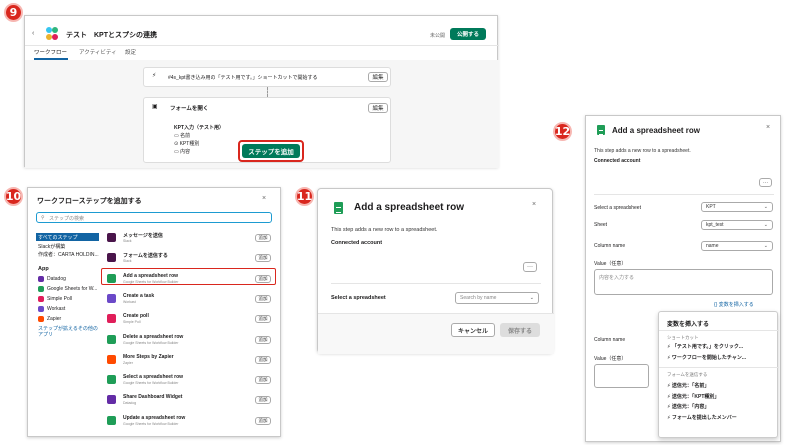 The image size is (800, 445). What do you see at coordinates (143, 236) in the screenshot?
I see `step-name: メッセージを送信` at bounding box center [143, 236].